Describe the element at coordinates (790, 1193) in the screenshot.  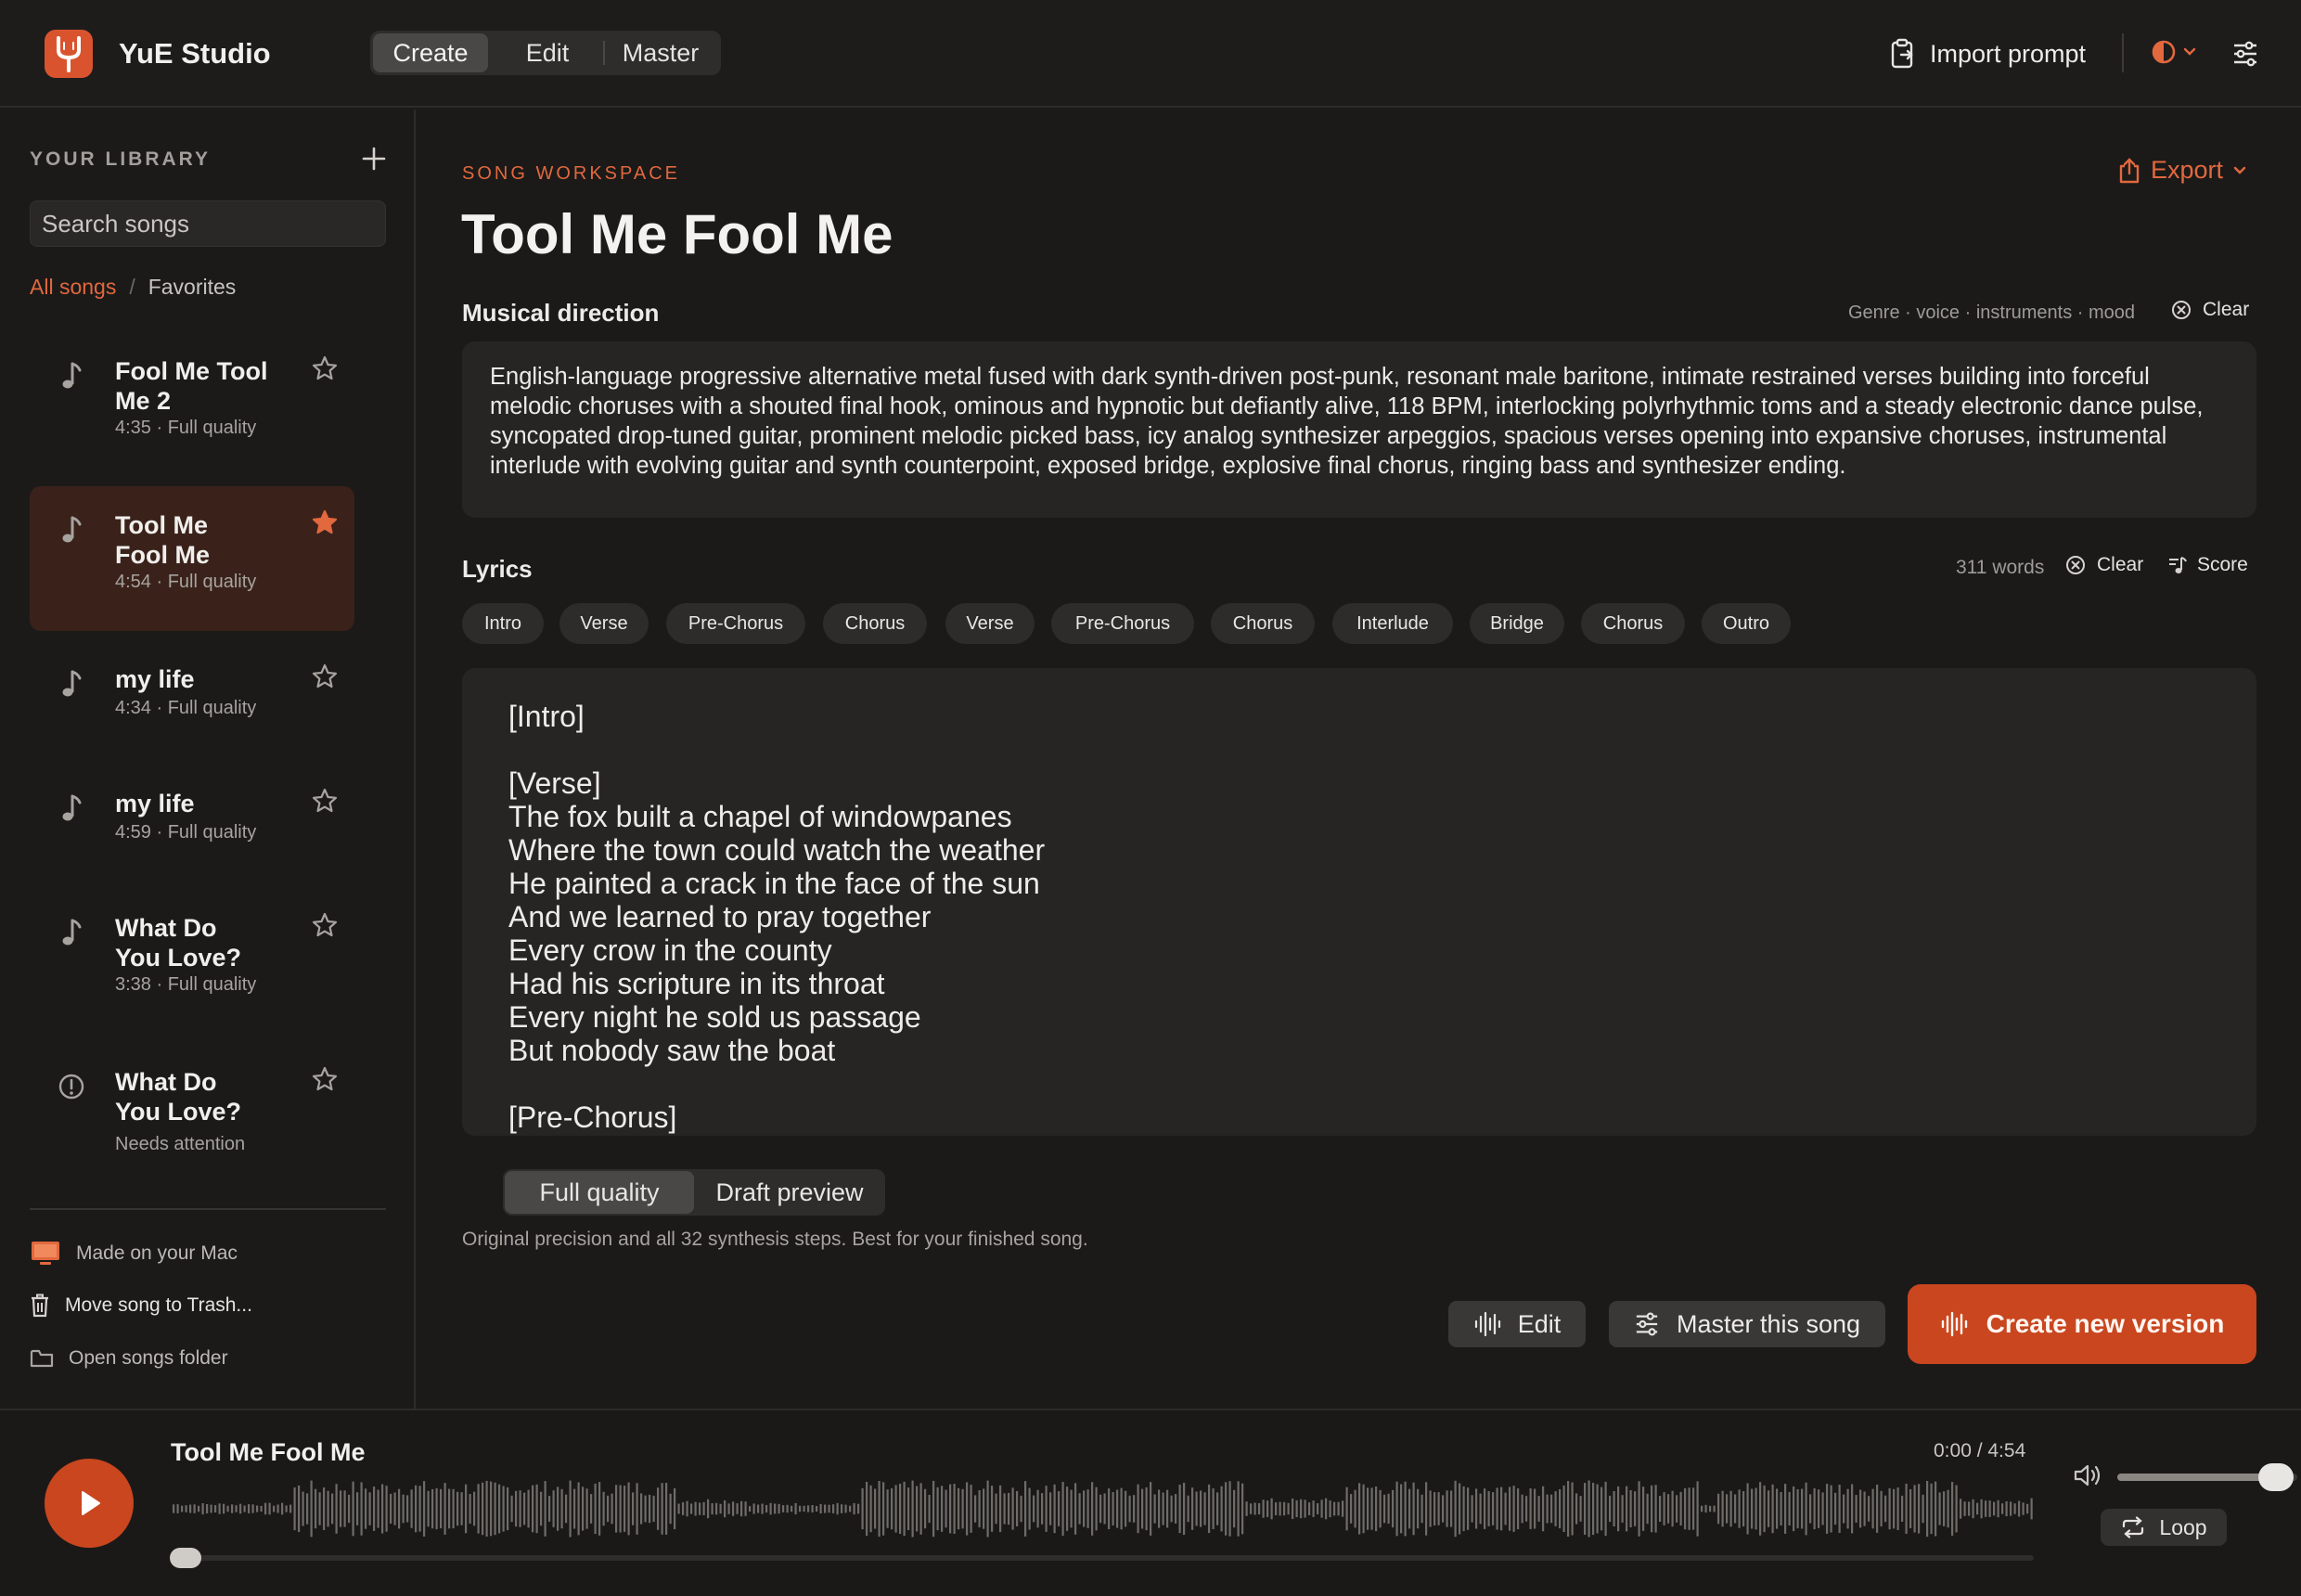
I see `quality-draft-option: Draft preview` at that location.